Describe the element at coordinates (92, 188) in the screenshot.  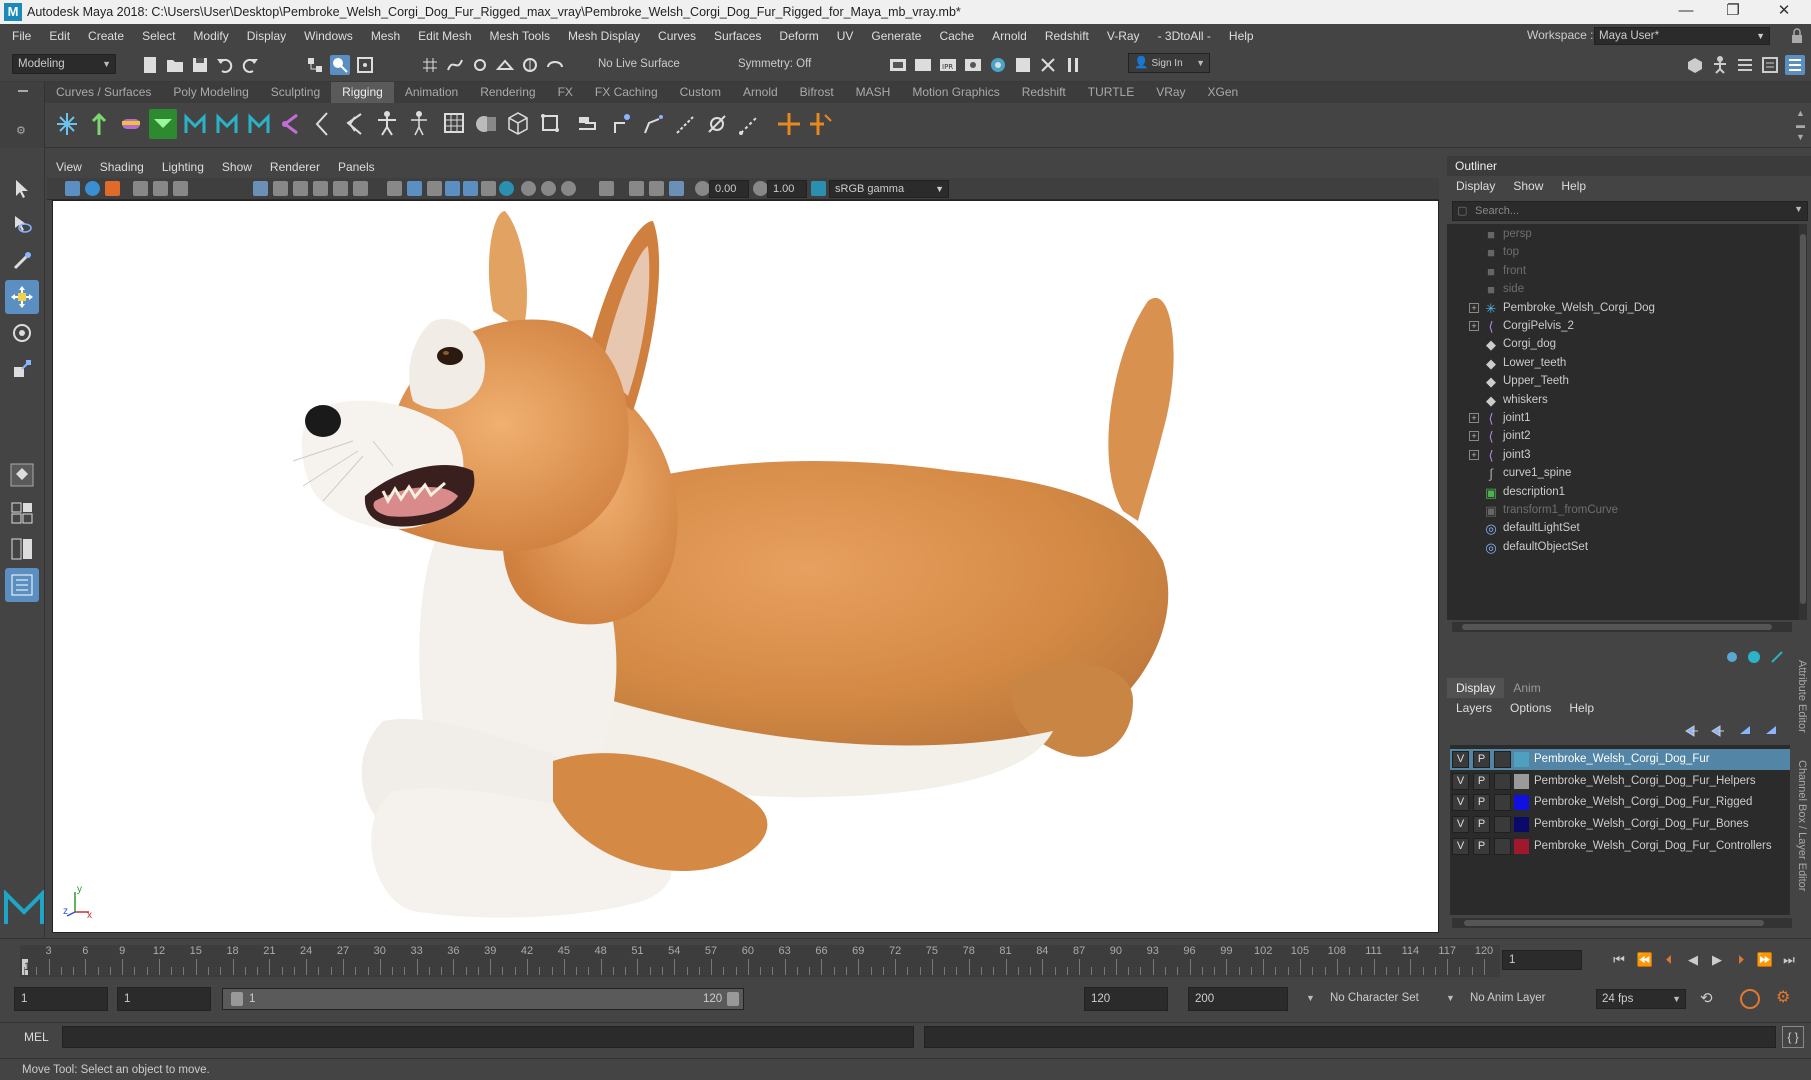
I see `camera-attributes-icon` at that location.